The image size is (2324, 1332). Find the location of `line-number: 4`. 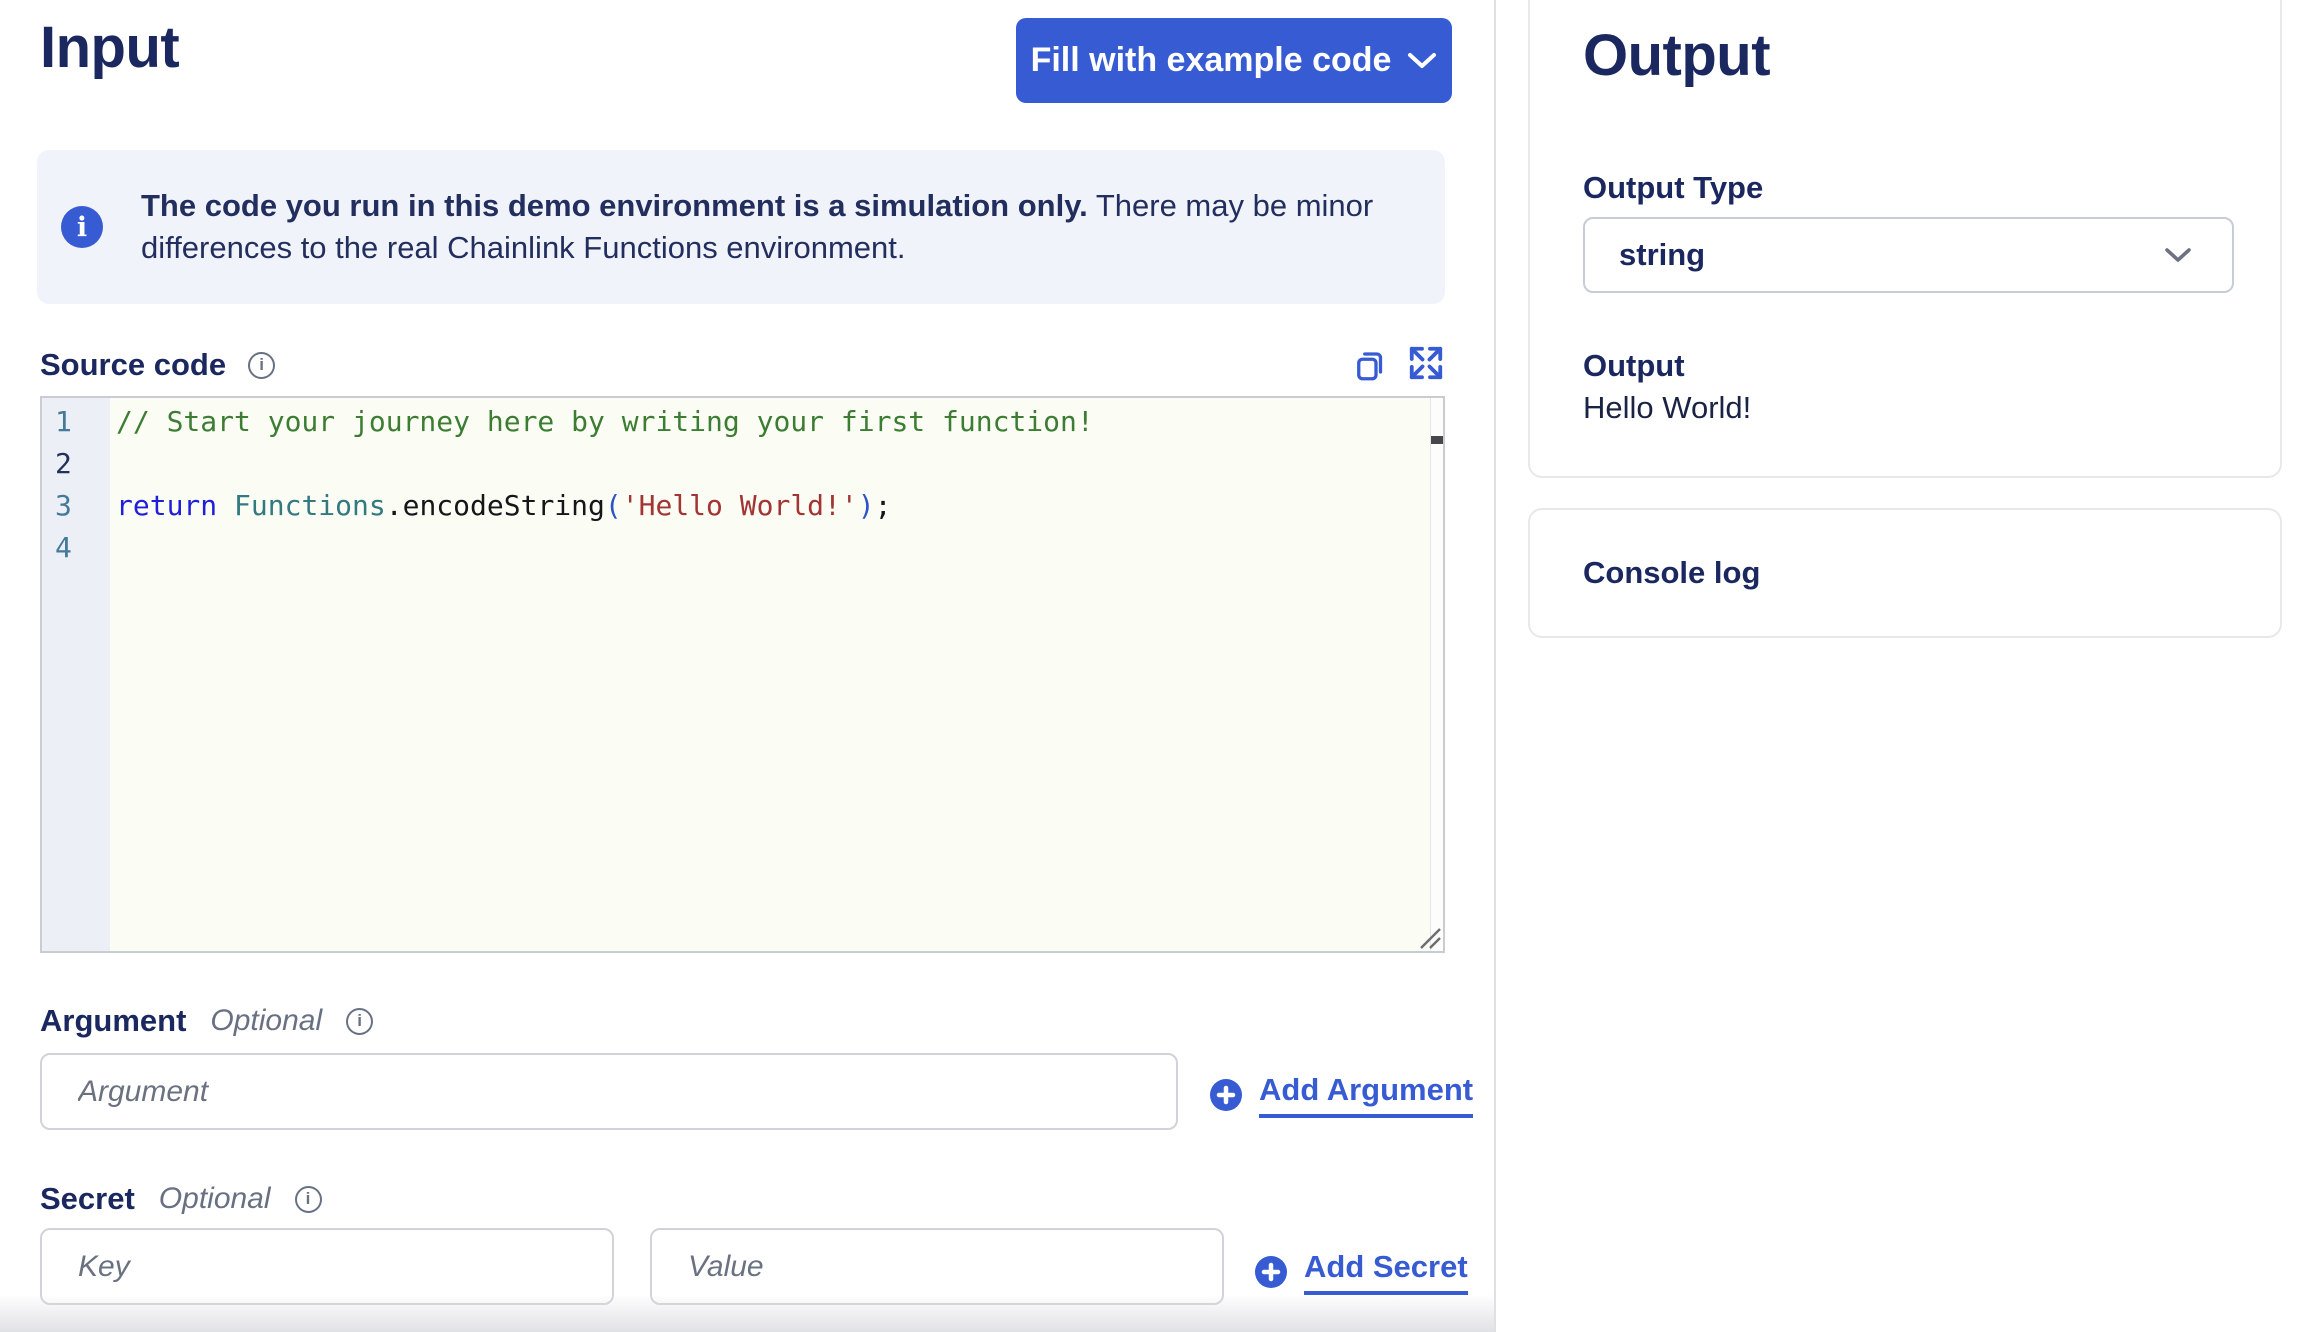

line-number: 4 is located at coordinates (63, 547).